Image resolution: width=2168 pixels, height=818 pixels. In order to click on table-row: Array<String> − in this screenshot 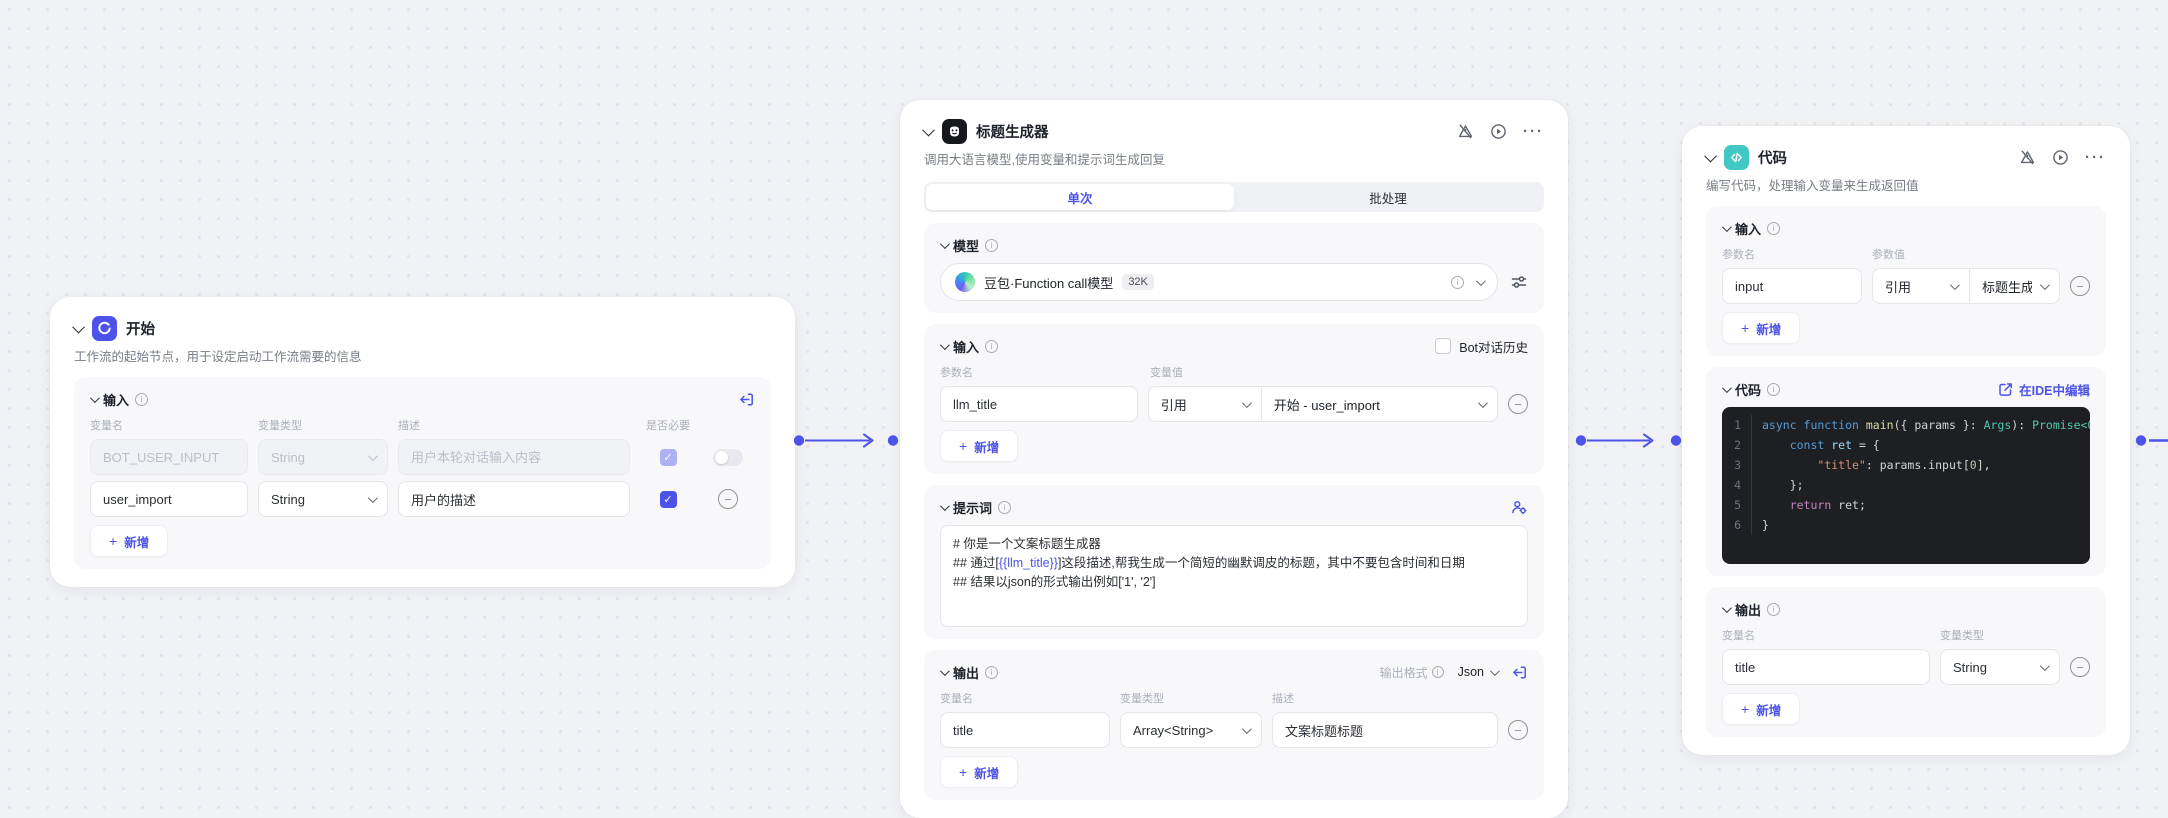, I will do `click(1234, 730)`.